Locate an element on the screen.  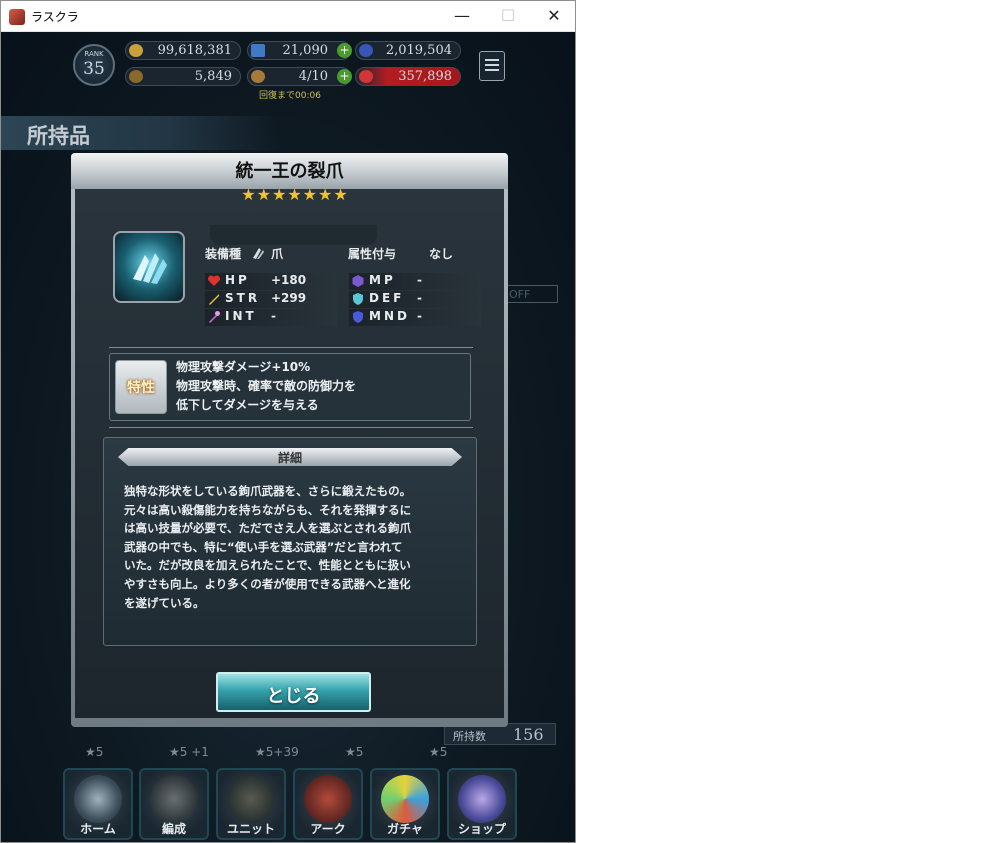
gold-value: 99,618,381 is located at coordinates (194, 50).